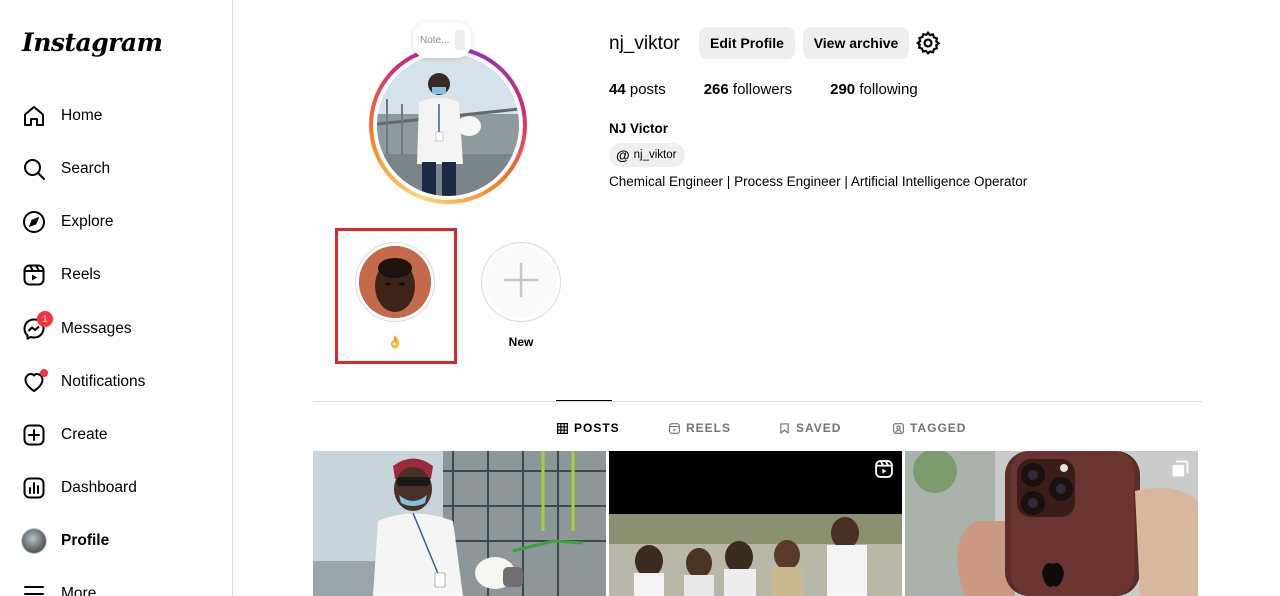 The image size is (1280, 596). Describe the element at coordinates (121, 541) in the screenshot. I see `sidebar-item-profile: Profile` at that location.